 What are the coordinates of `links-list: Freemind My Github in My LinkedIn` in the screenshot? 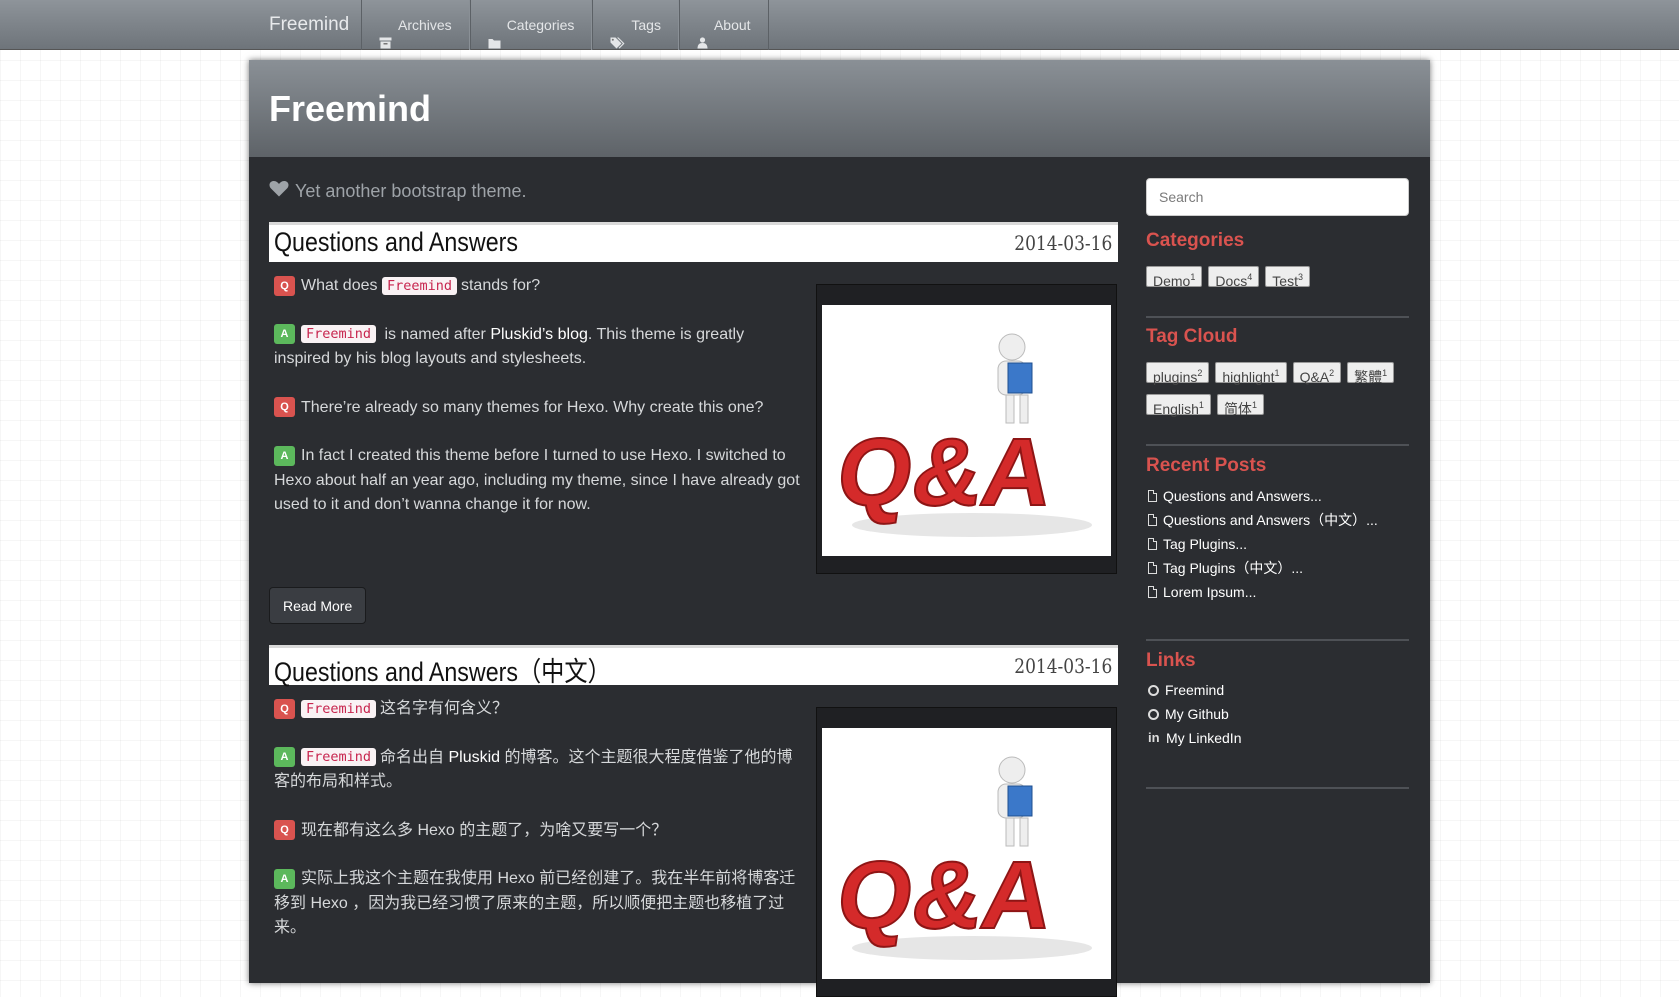 It's located at (1194, 714).